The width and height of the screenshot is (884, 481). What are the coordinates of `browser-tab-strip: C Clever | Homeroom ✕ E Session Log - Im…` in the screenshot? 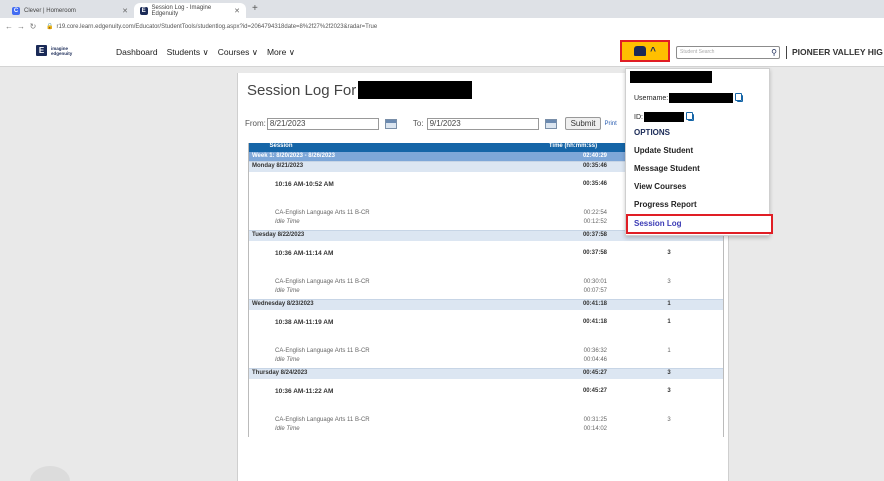 It's located at (442, 9).